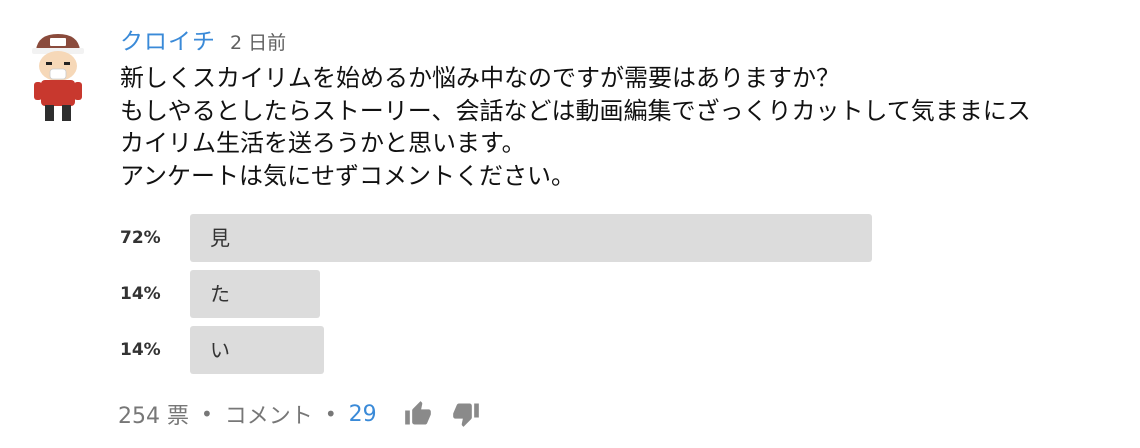  Describe the element at coordinates (140, 238) in the screenshot. I see `poll-option-percent: 72%` at that location.